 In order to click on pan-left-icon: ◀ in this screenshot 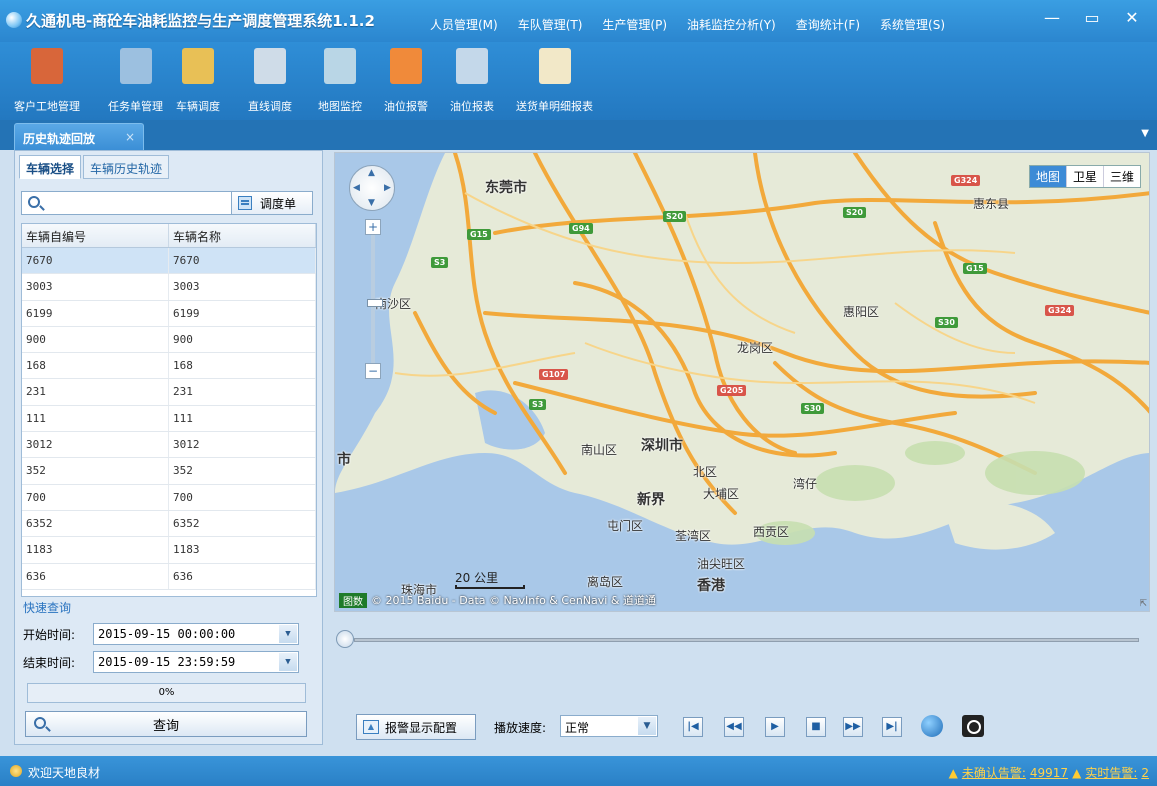, I will do `click(356, 188)`.